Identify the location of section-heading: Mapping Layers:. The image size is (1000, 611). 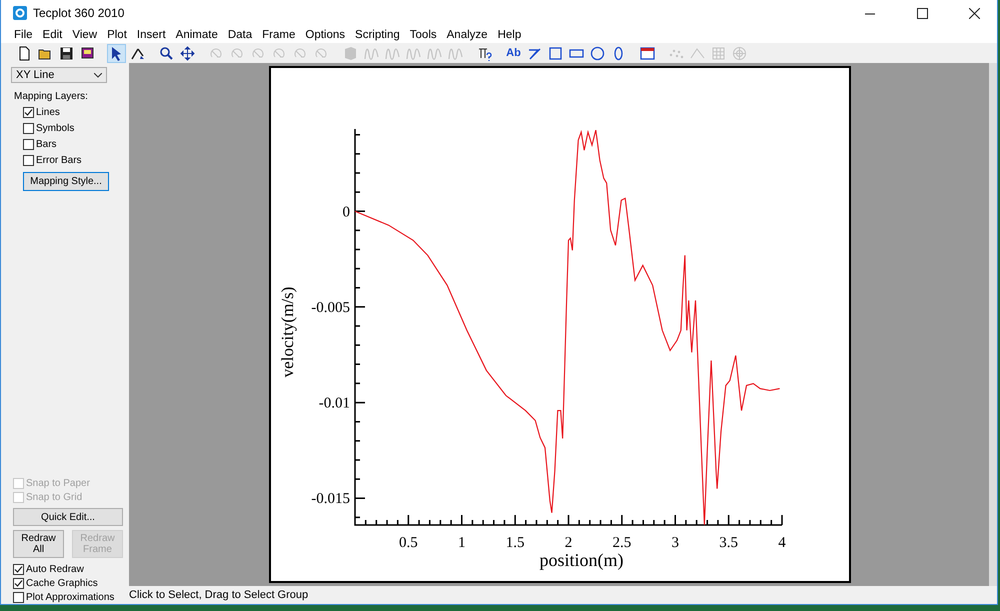
(51, 97).